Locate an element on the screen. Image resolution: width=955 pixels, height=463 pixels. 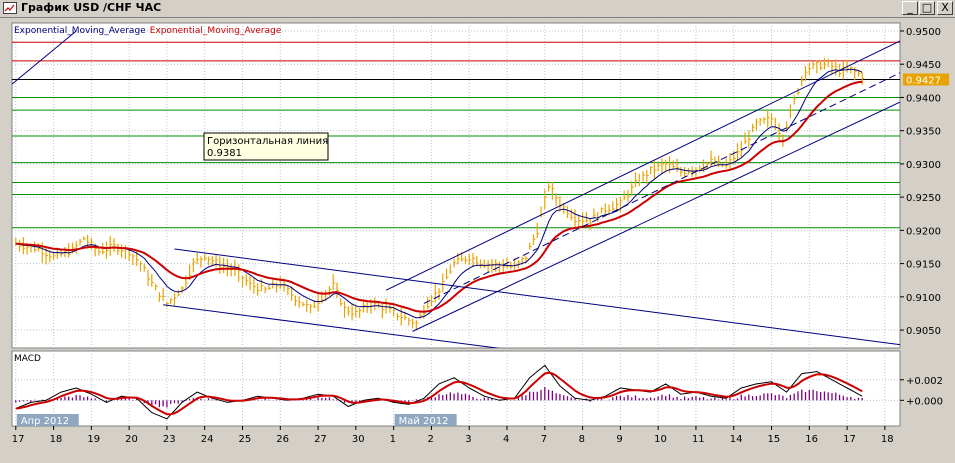
x-tick-label: 14 is located at coordinates (736, 439).